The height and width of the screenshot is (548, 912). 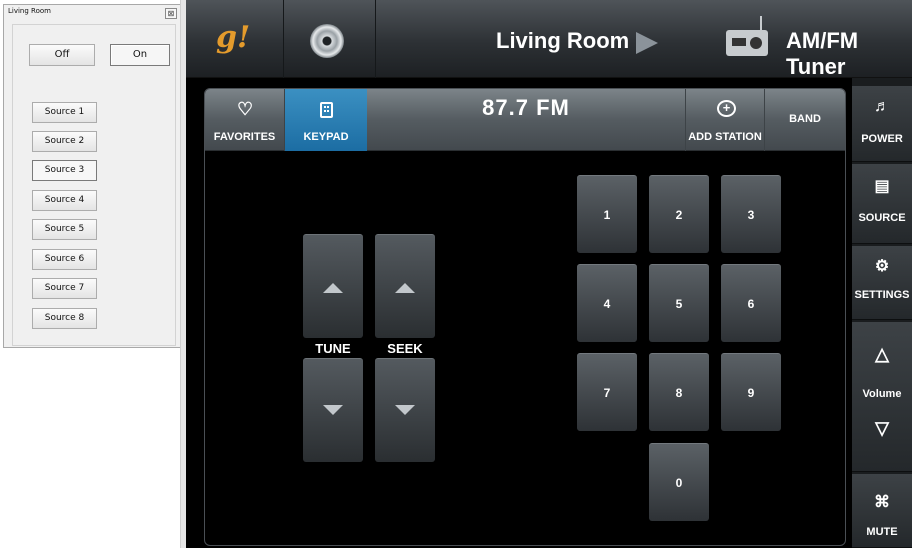 What do you see at coordinates (64, 200) in the screenshot?
I see `source-4-button: Source 4` at bounding box center [64, 200].